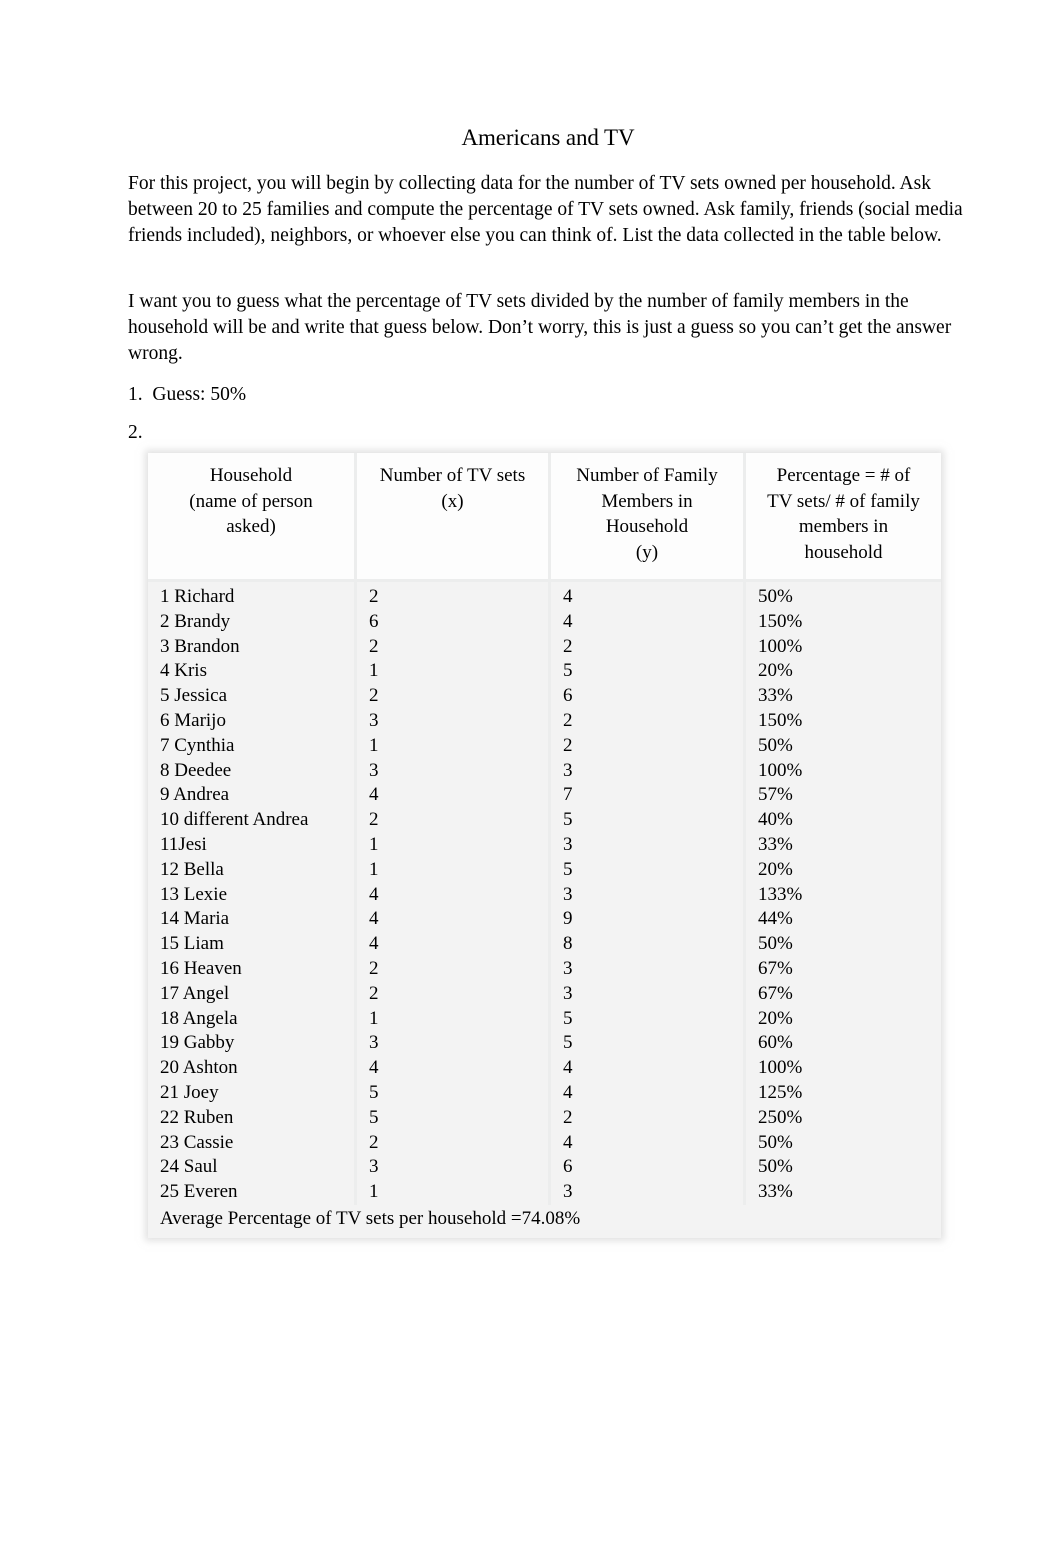 Image resolution: width=1062 pixels, height=1561 pixels. Describe the element at coordinates (548, 137) in the screenshot. I see `page-title: Americans and TV` at that location.